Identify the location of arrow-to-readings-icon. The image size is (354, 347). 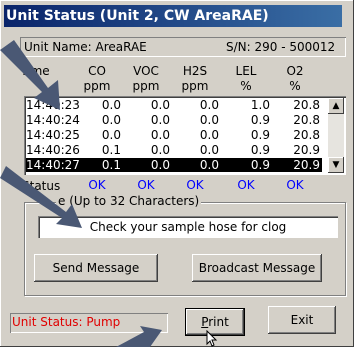
(30, 75).